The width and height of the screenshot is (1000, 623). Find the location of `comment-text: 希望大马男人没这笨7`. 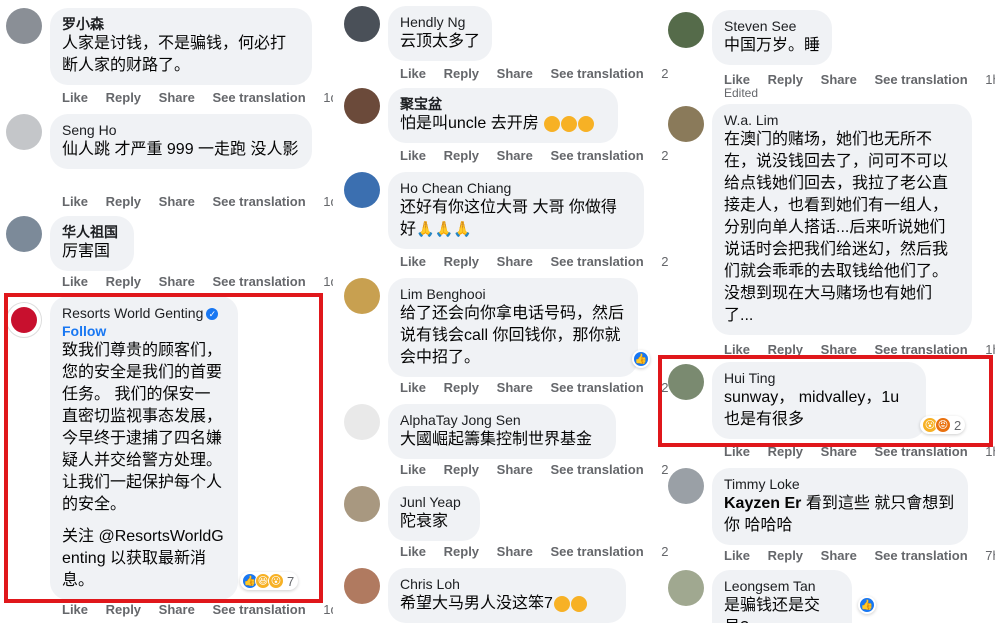

comment-text: 希望大马男人没这笨7 is located at coordinates (476, 603).